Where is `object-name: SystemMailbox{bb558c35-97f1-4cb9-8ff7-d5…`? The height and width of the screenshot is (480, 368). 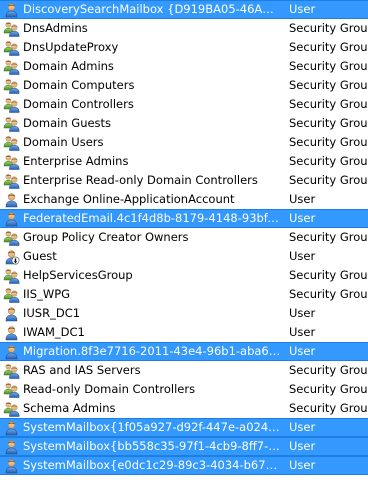
object-name: SystemMailbox{bb558c35-97f1-4cb9-8ff7-d5… is located at coordinates (152, 446).